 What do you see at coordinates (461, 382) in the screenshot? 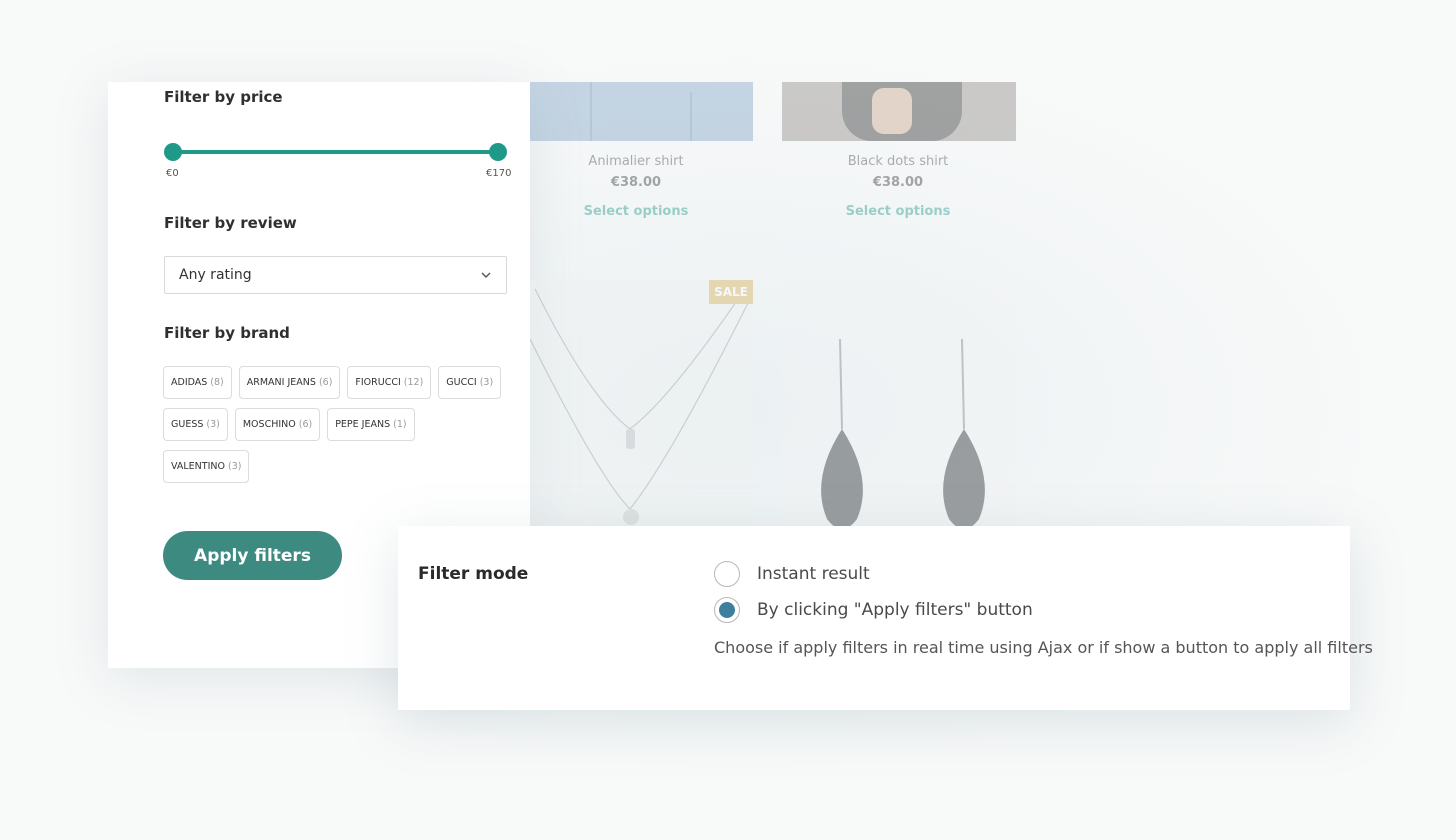
I see `brand-tag-name: GUCCI` at bounding box center [461, 382].